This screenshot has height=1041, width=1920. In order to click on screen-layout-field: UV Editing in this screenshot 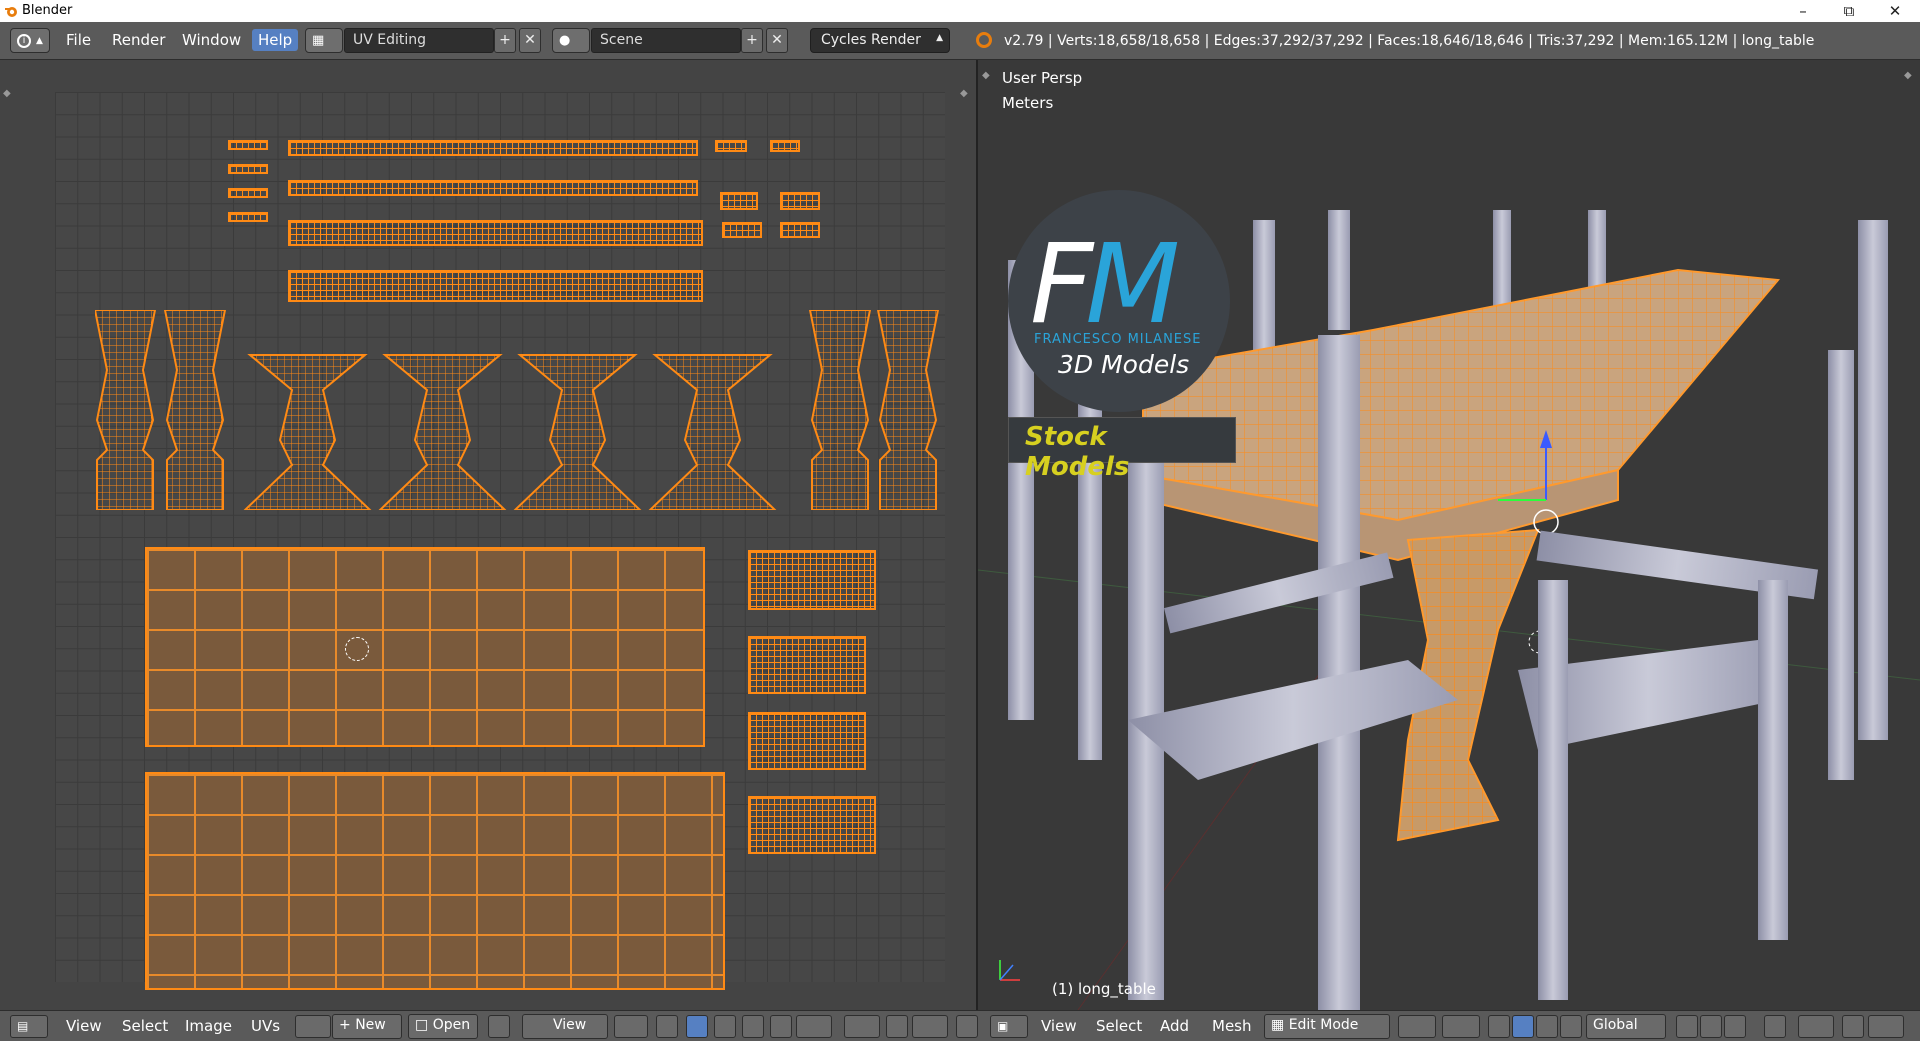, I will do `click(419, 40)`.